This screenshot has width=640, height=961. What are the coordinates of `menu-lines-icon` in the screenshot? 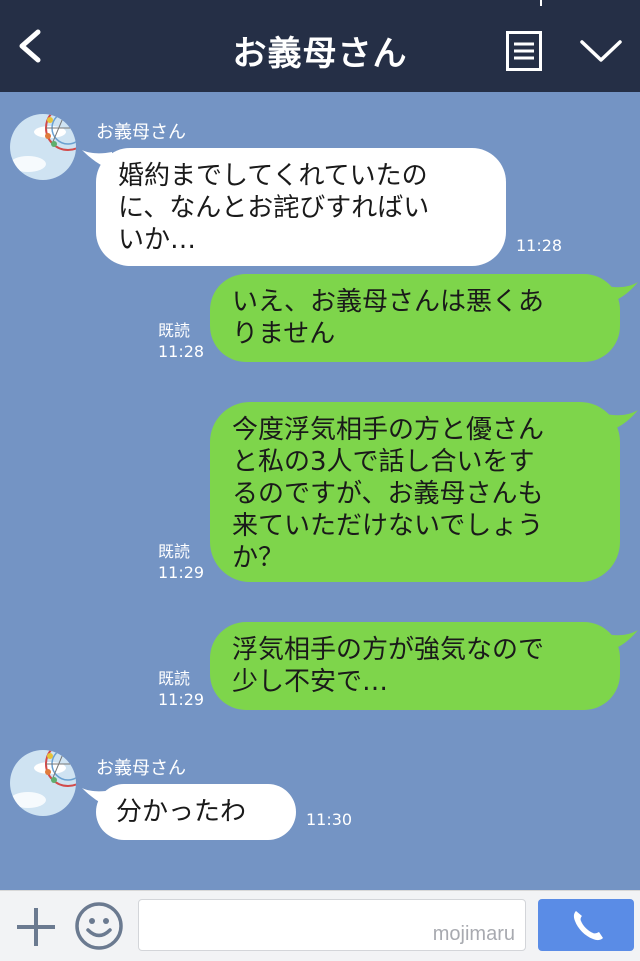 It's located at (524, 51).